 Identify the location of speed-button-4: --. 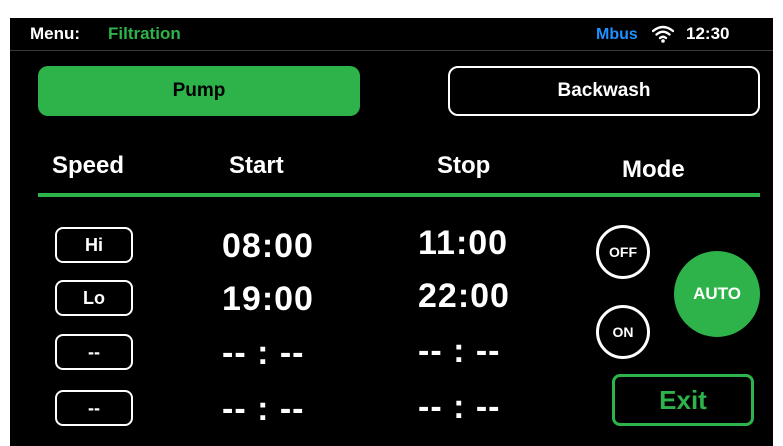
(94, 408).